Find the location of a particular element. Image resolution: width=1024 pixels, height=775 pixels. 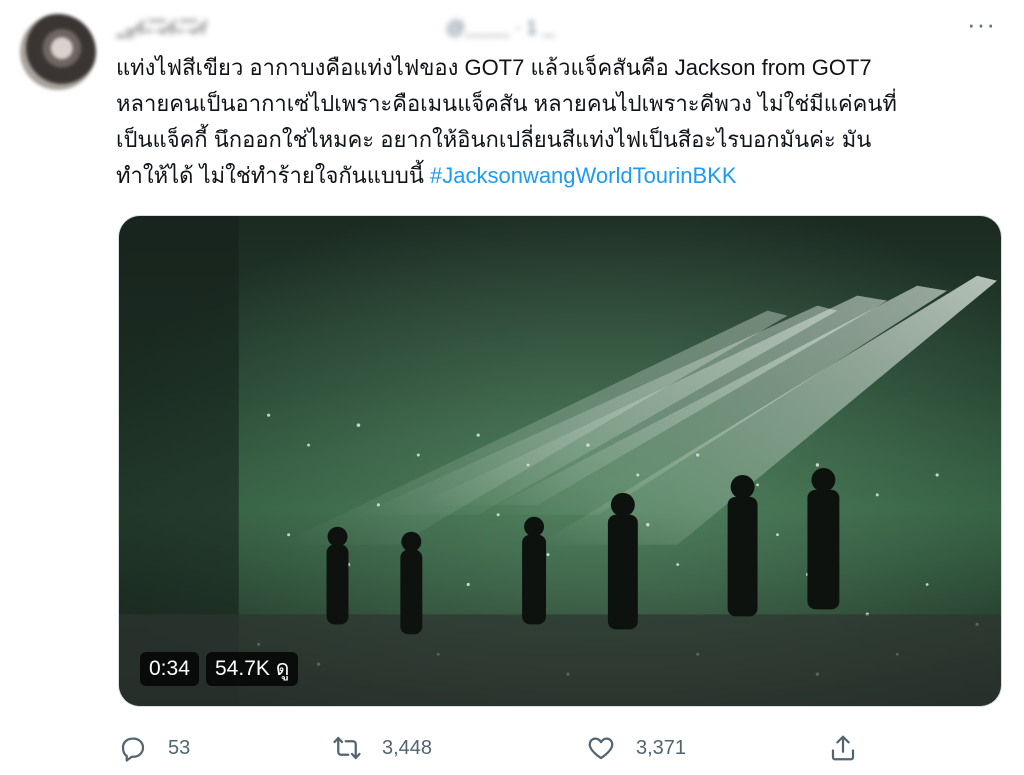

author-name: ˍ͟ ̵ ̷ ̸ ̶ ͞ ̵ ̷ ̸ ̶ ͞ ̵ ̷ ̸ is located at coordinates (160, 29).